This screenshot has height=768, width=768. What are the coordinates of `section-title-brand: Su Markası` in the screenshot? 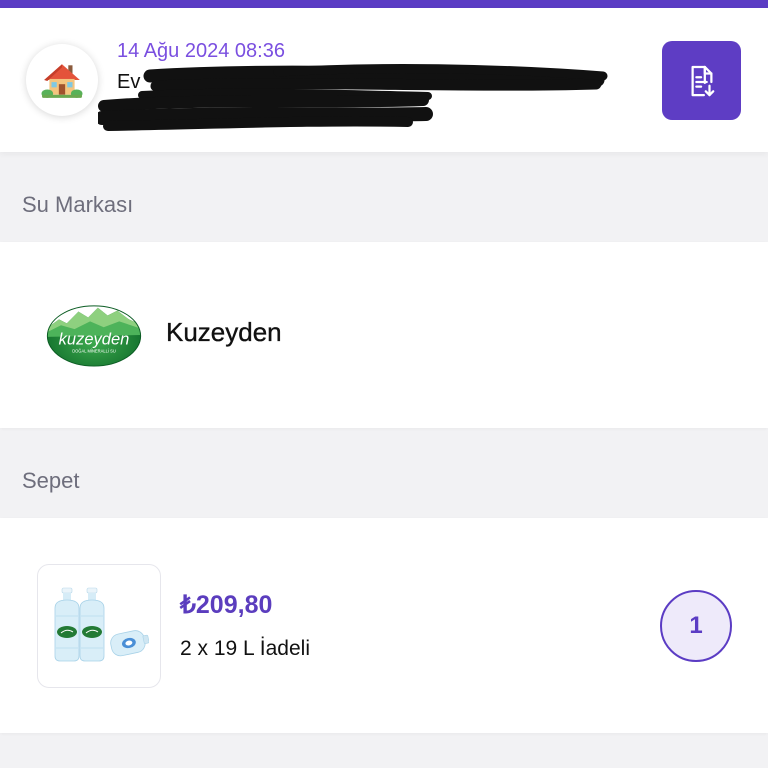 It's located at (78, 204).